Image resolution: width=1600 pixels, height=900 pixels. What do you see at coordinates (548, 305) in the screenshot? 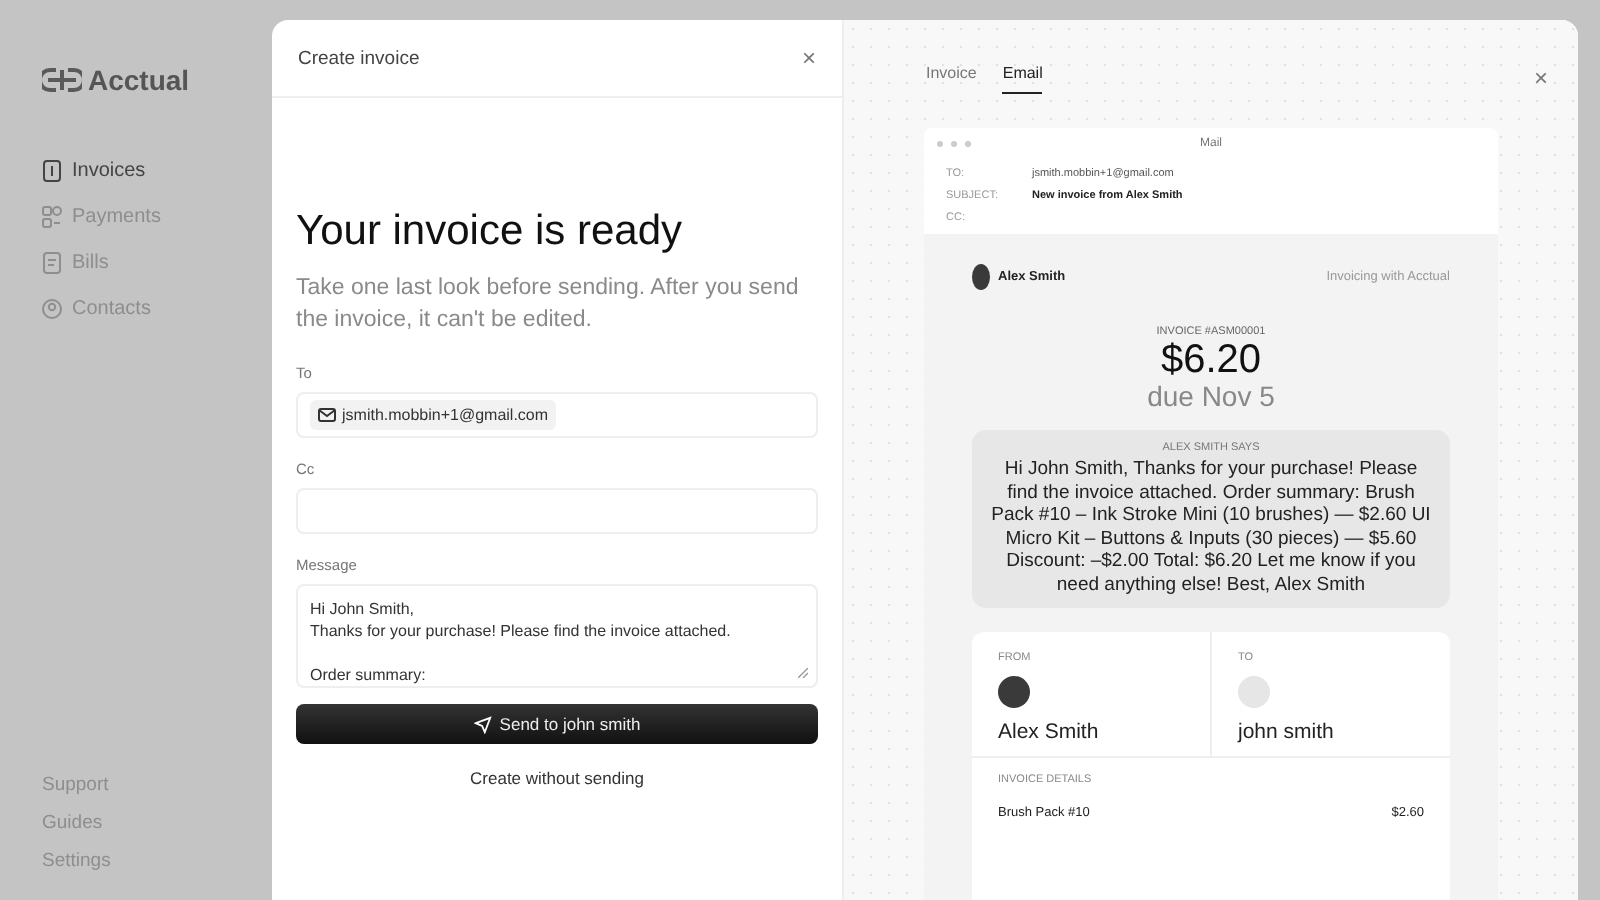
I see `subtitle: Take one last look before sending. After you send the invoice, it can't be edited.` at bounding box center [548, 305].